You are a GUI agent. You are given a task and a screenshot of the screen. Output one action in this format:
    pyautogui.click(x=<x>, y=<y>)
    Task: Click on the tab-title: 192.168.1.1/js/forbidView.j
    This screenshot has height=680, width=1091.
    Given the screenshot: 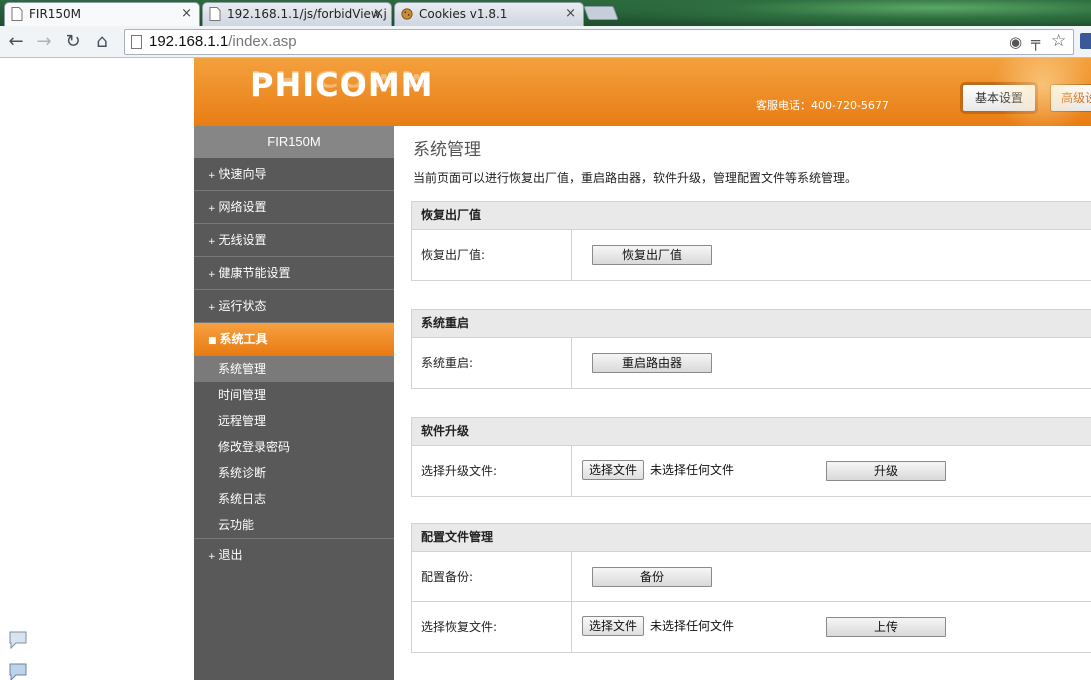 What is the action you would take?
    pyautogui.click(x=307, y=14)
    